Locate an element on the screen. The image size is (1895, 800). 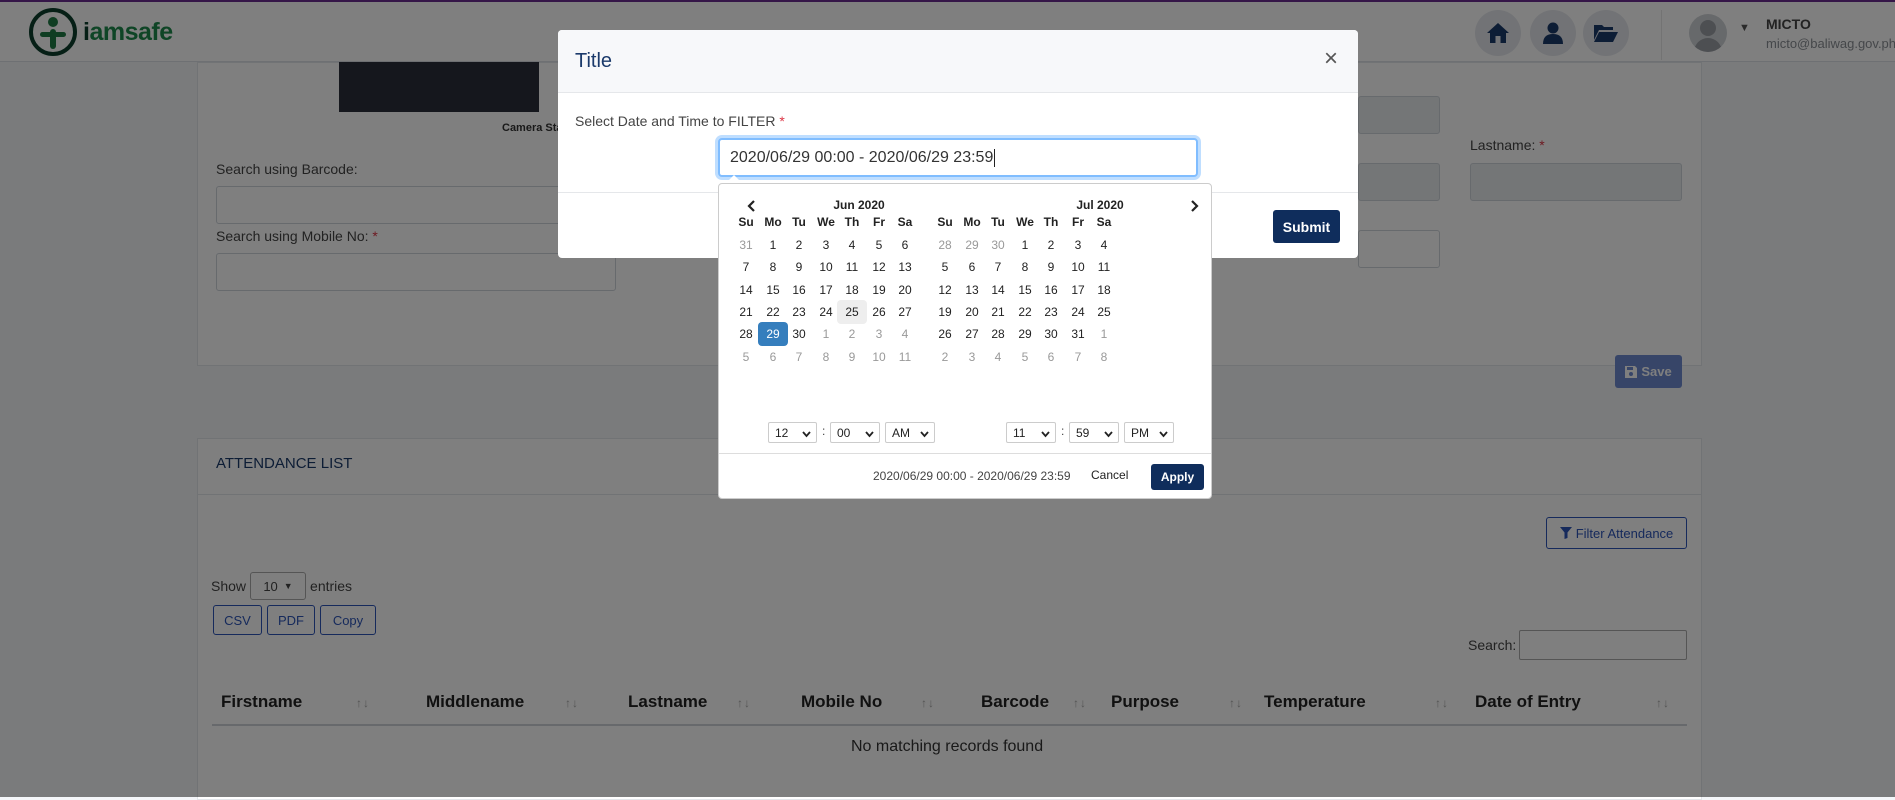
picker-footer-divider is located at coordinates (965, 453).